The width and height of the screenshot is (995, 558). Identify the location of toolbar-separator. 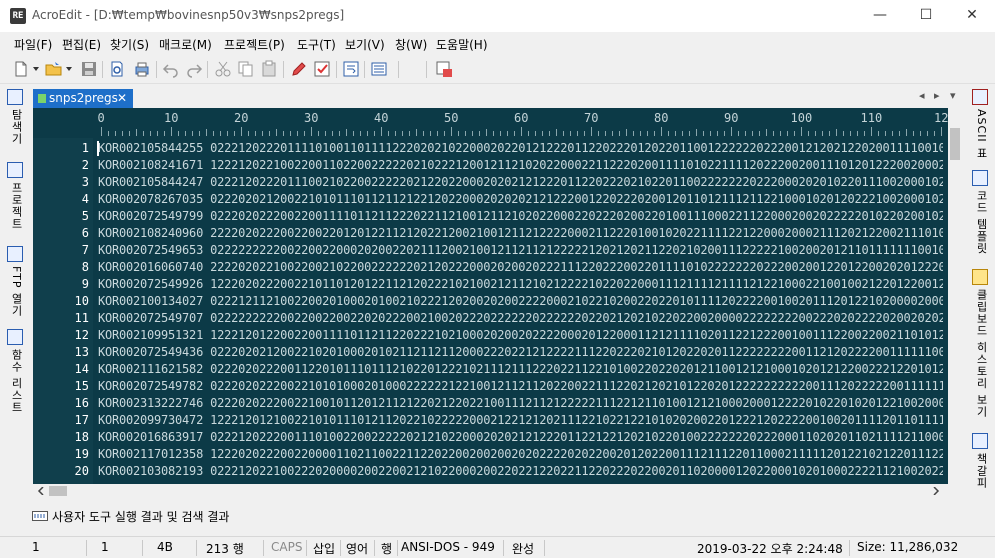
(336, 69).